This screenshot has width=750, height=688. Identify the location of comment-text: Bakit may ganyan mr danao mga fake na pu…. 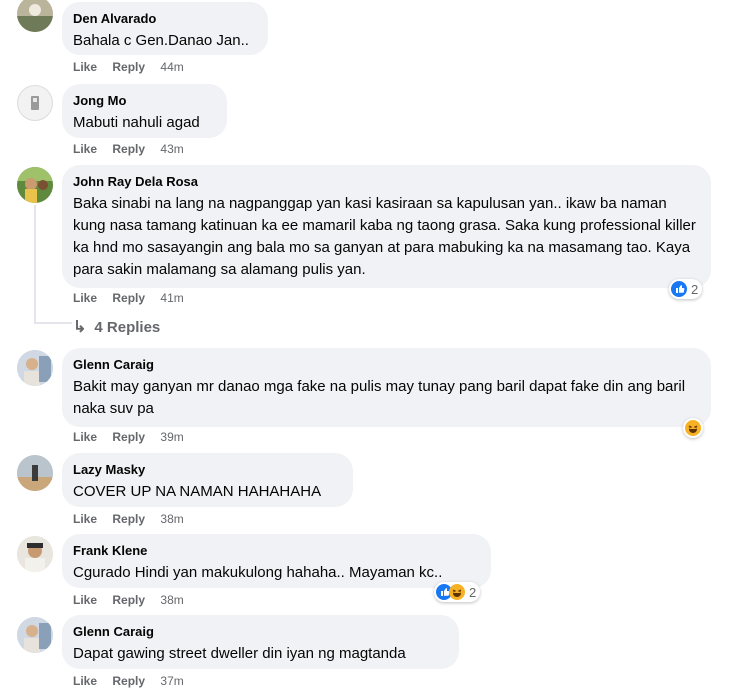
(379, 397).